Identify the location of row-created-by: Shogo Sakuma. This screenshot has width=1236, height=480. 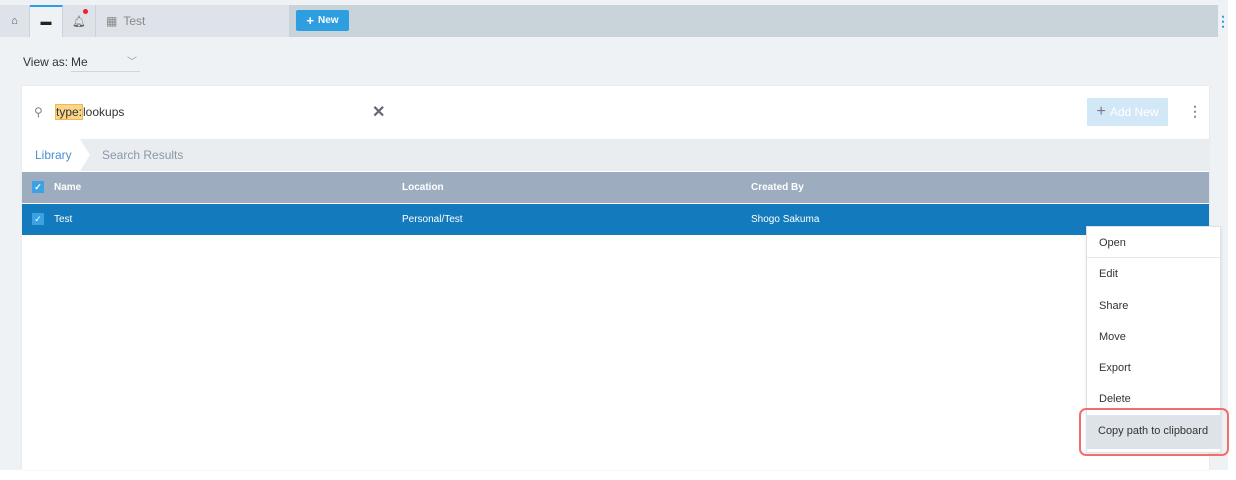
(785, 219).